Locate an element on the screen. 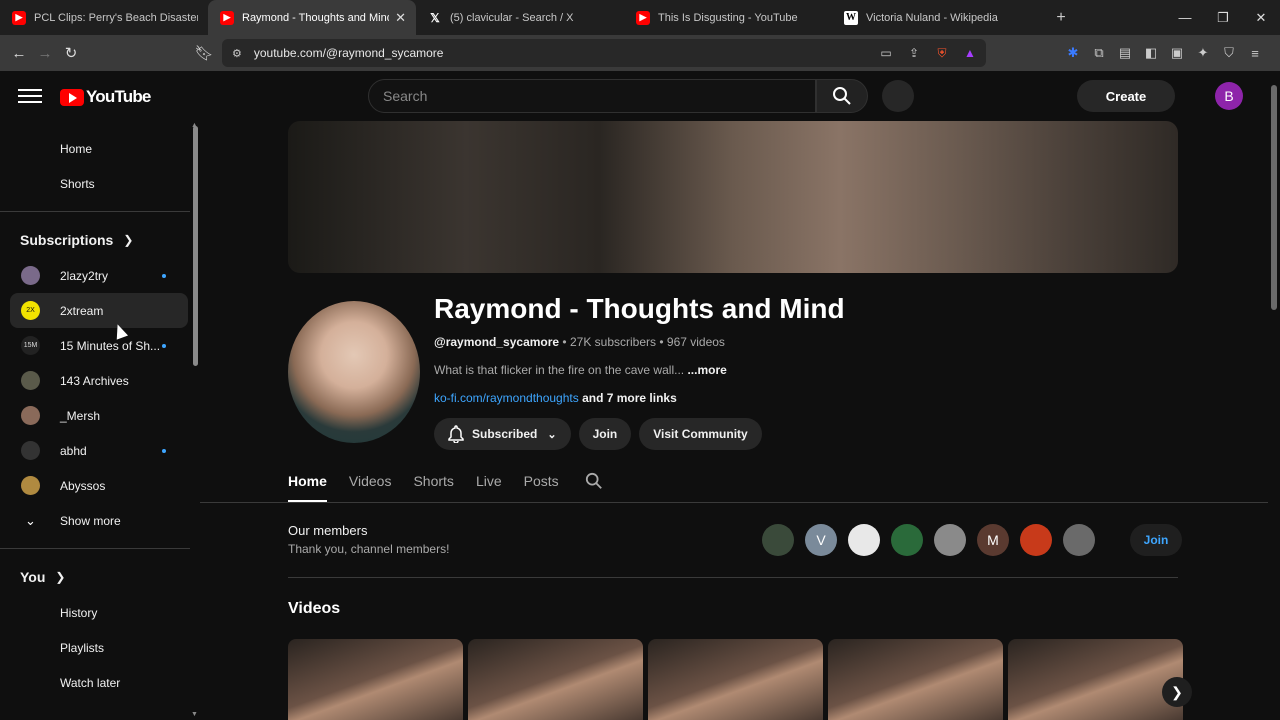 Image resolution: width=1280 pixels, height=720 pixels. browser-tab: 𝕏 (5) clavicular - Search / X is located at coordinates (520, 17).